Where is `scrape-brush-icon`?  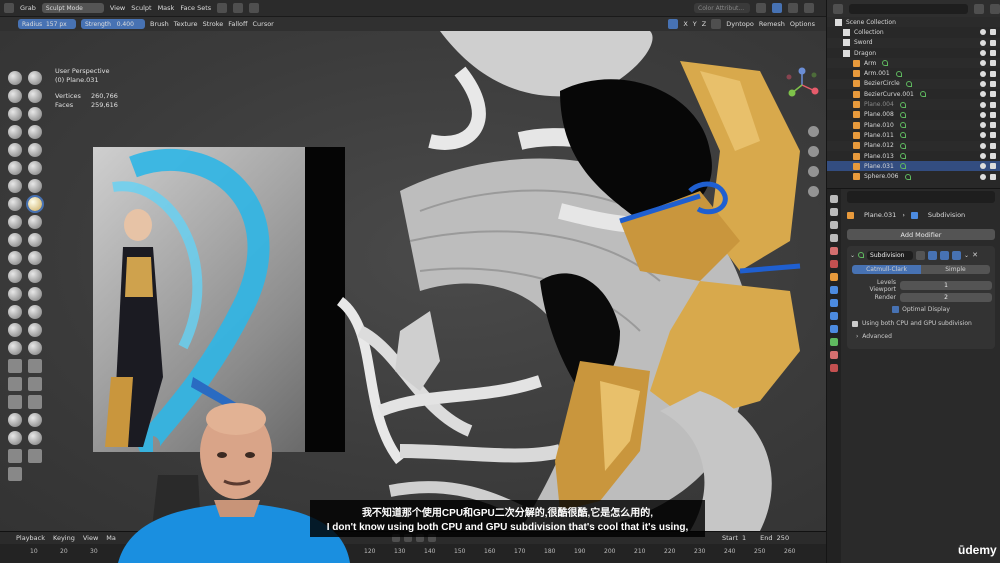
scrape-brush-icon is located at coordinates (15, 186).